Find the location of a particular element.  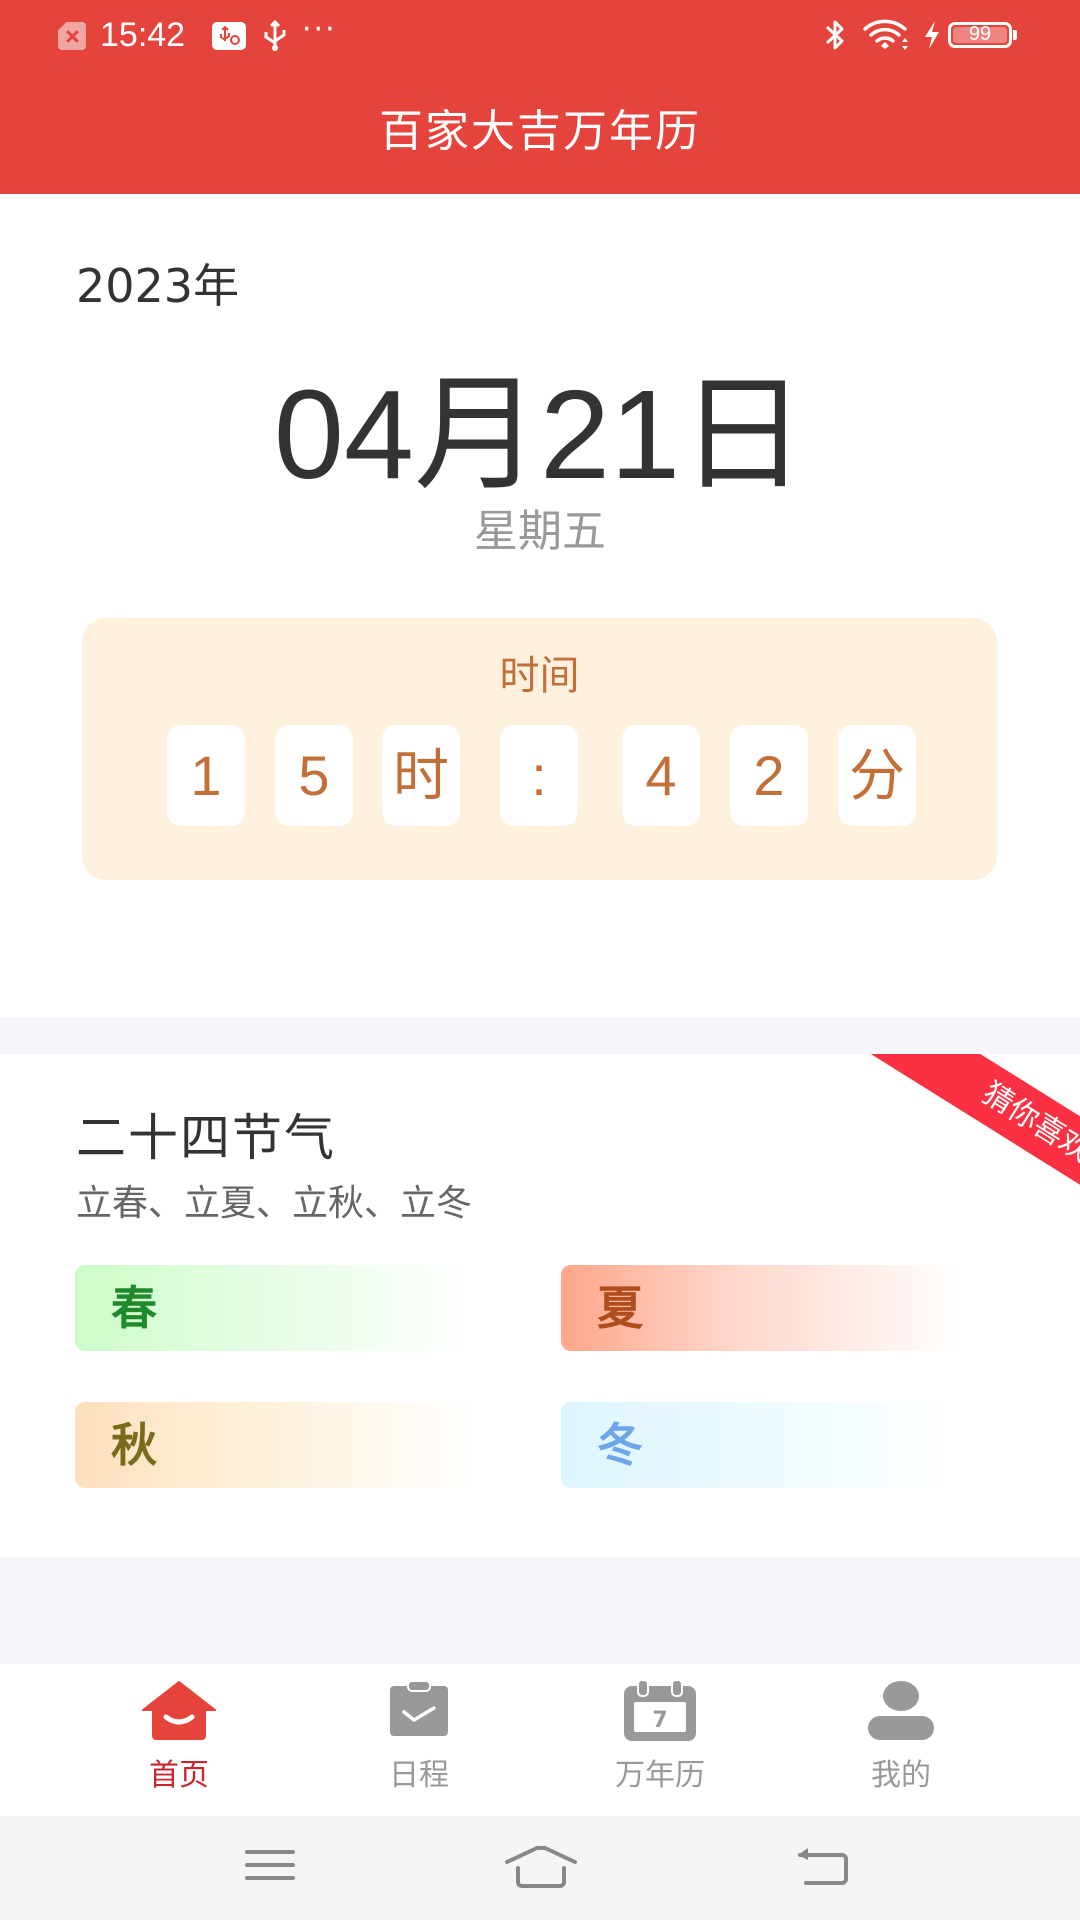

tab-label: 首页 is located at coordinates (179, 1775).